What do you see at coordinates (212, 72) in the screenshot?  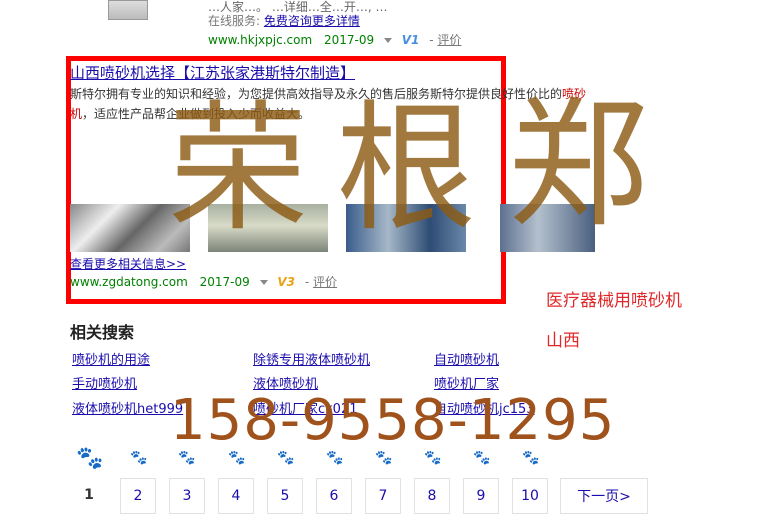 I see `result-title: 山西喷砂机选择【江苏张家港斯特尔制造】` at bounding box center [212, 72].